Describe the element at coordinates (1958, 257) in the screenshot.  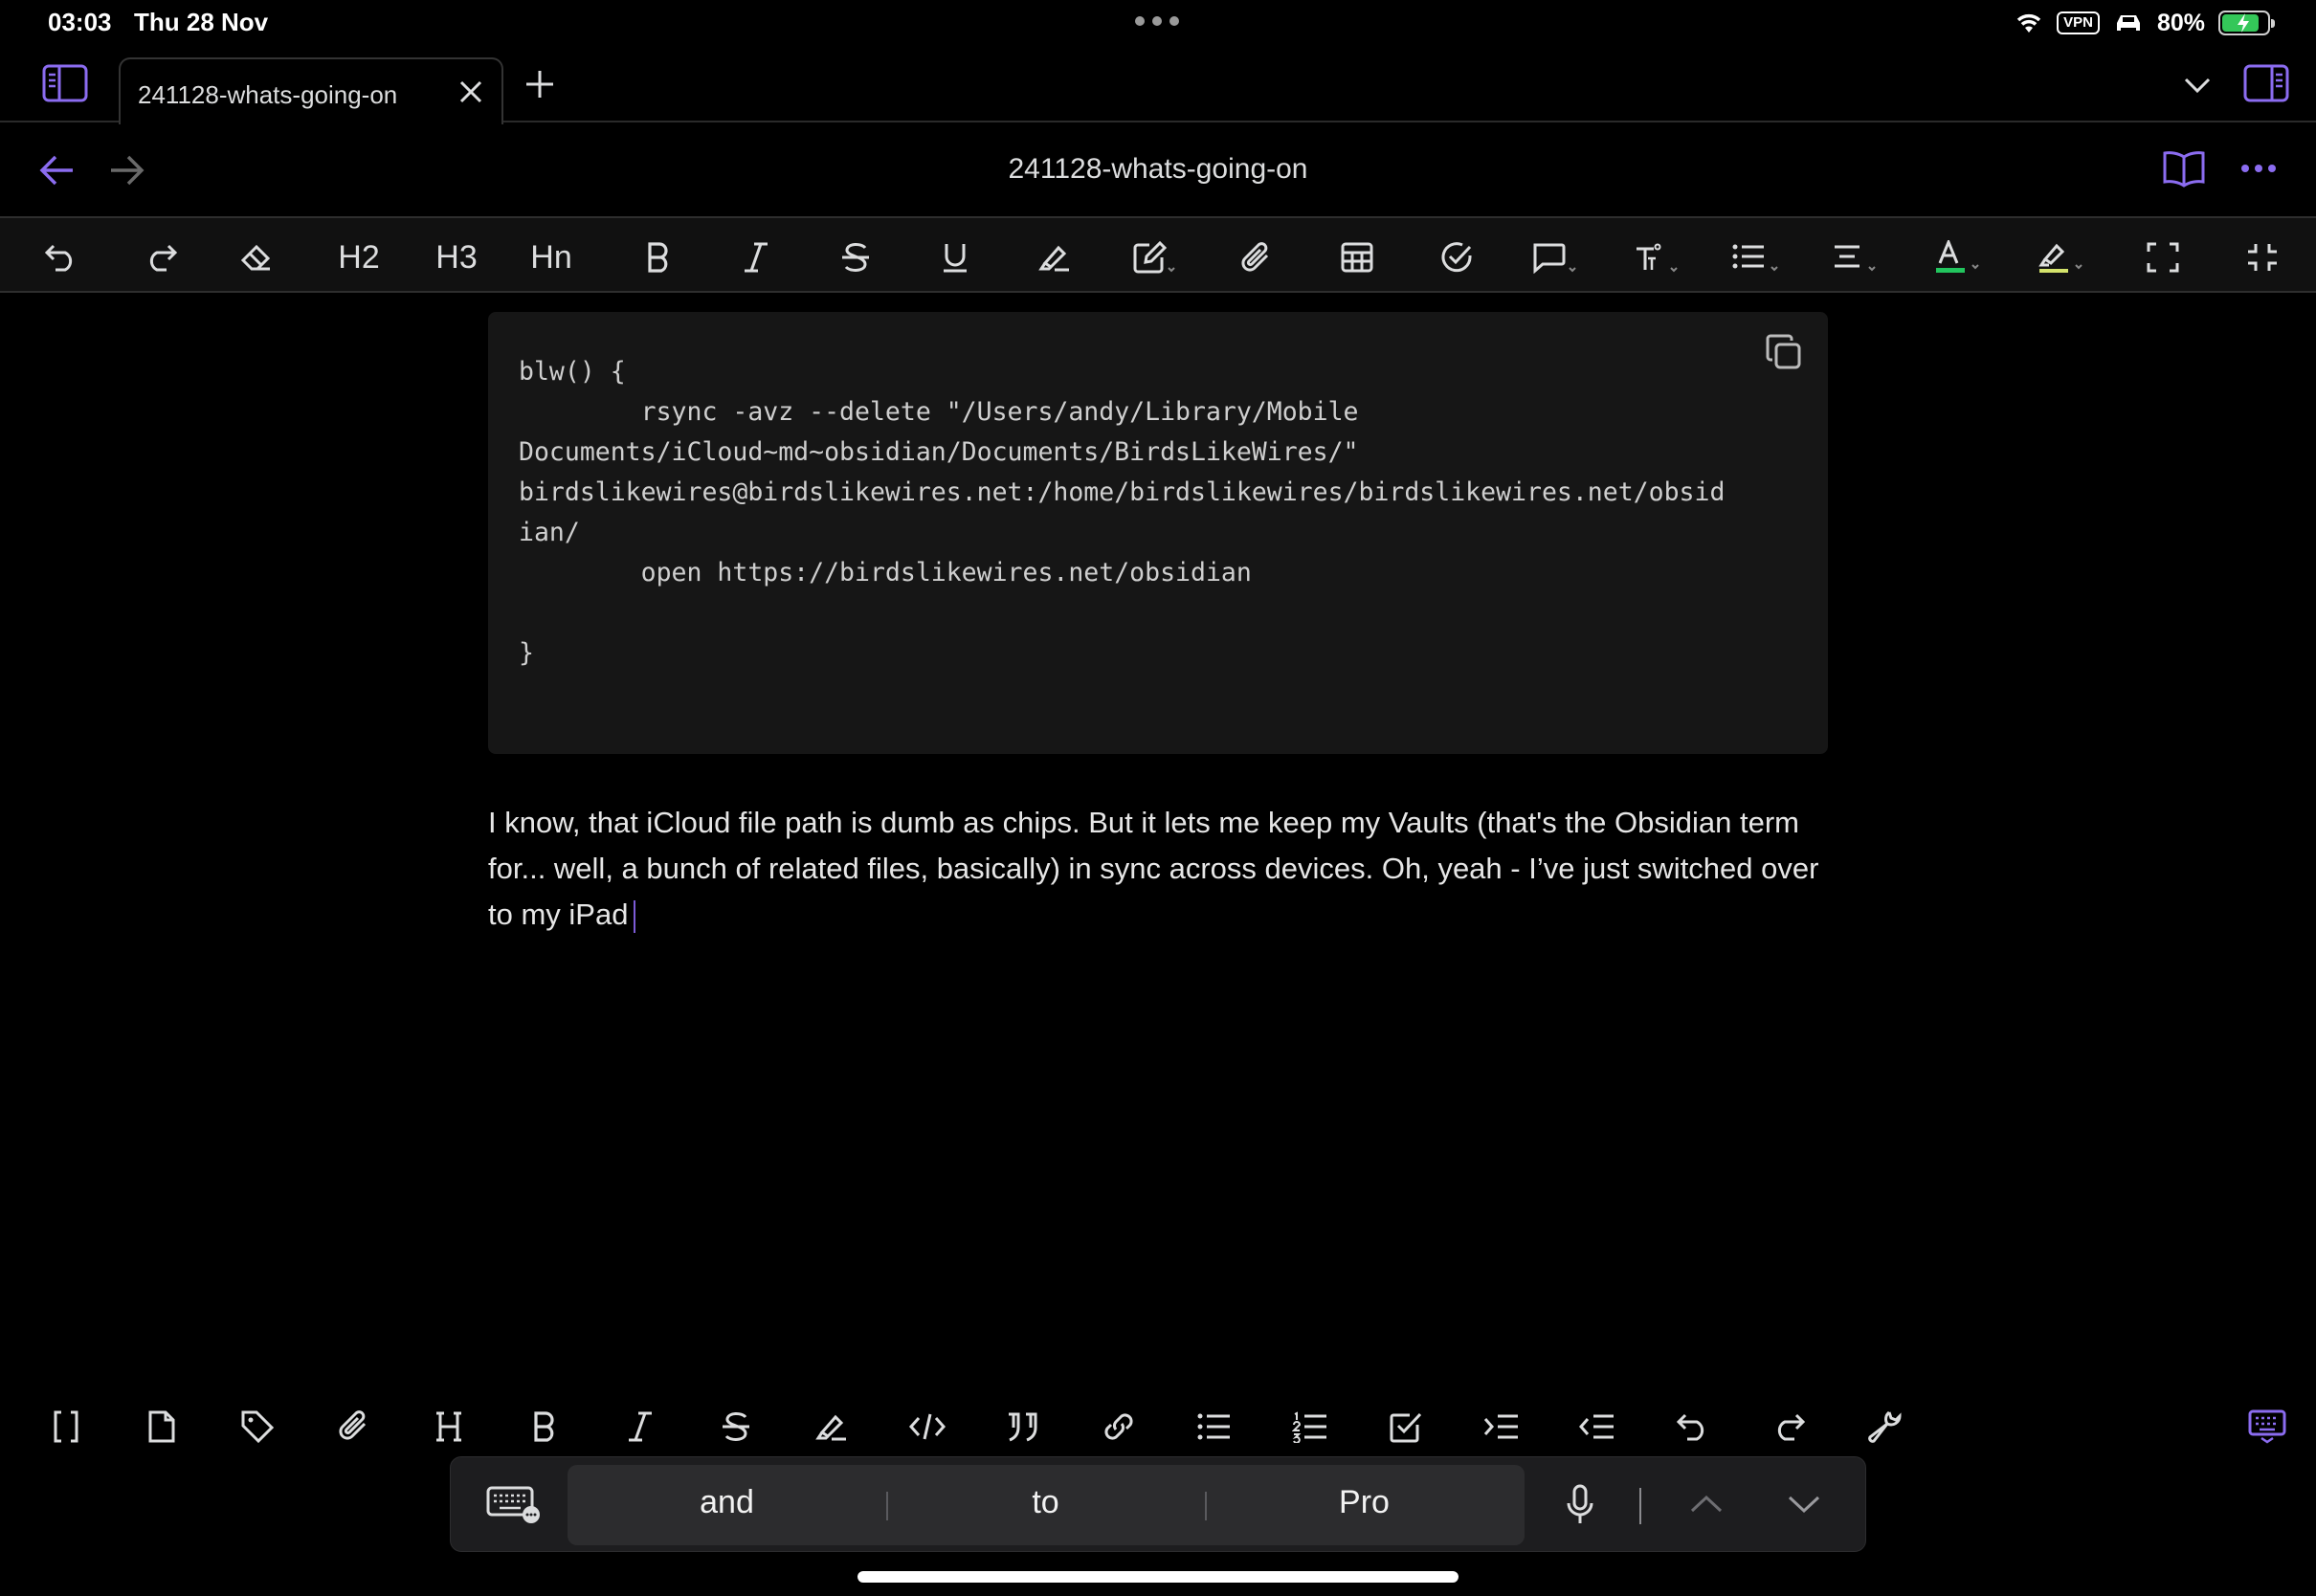
I see `text-color-icon` at that location.